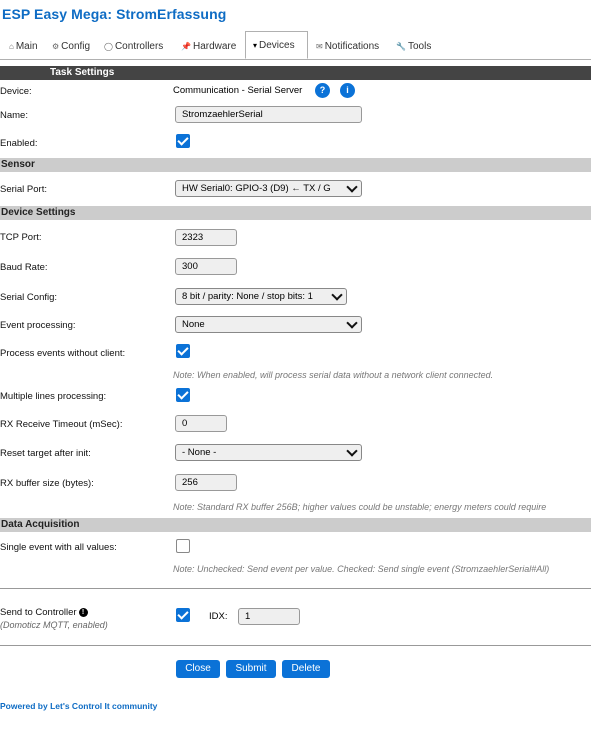 The image size is (591, 738). I want to click on idx-label: IDX:, so click(218, 616).